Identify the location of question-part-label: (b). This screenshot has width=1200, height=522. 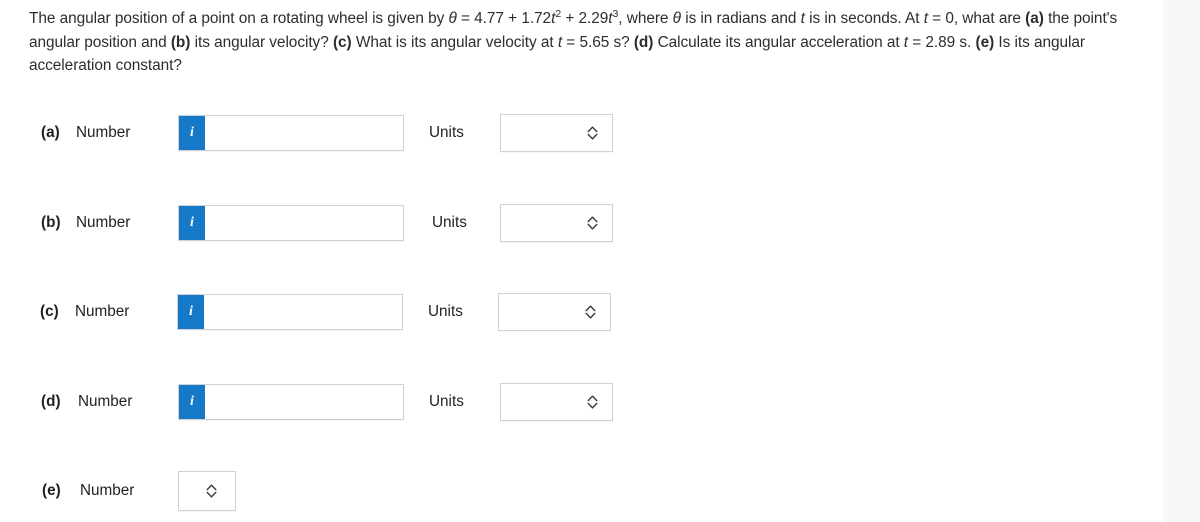
(180, 42).